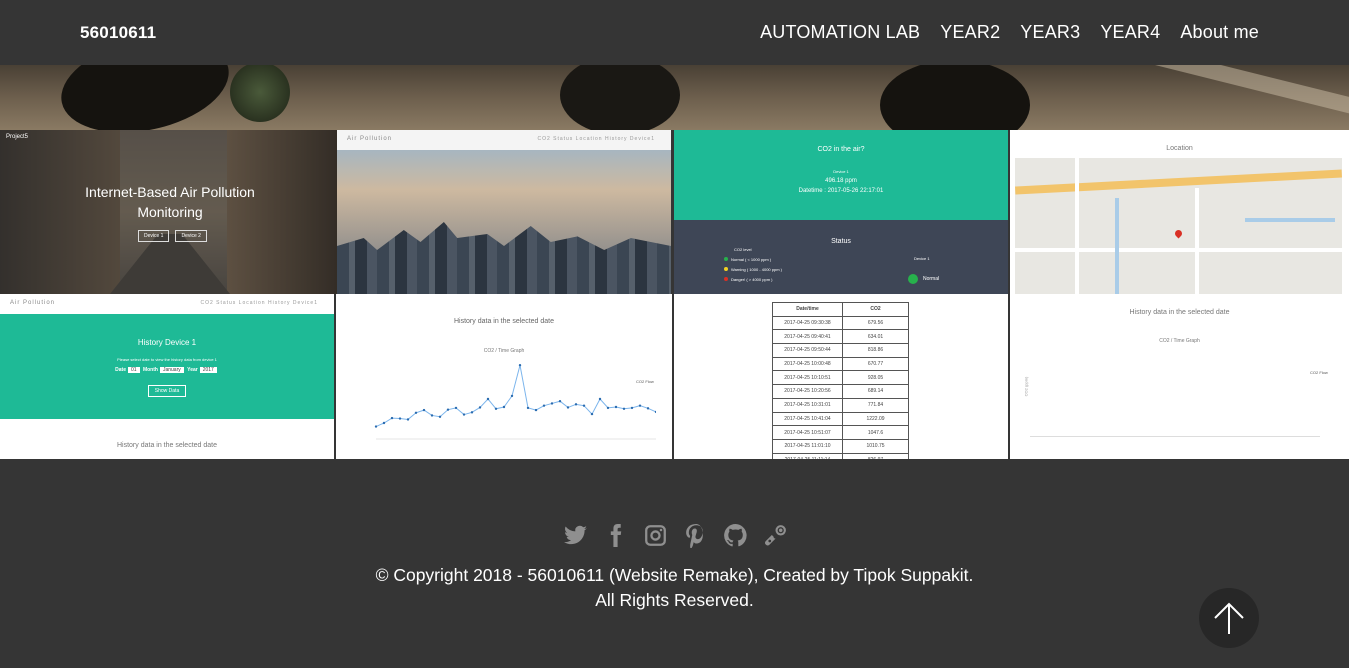  Describe the element at coordinates (751, 259) in the screenshot. I see `level-normal: Normal ( < 1000 ppm )` at that location.